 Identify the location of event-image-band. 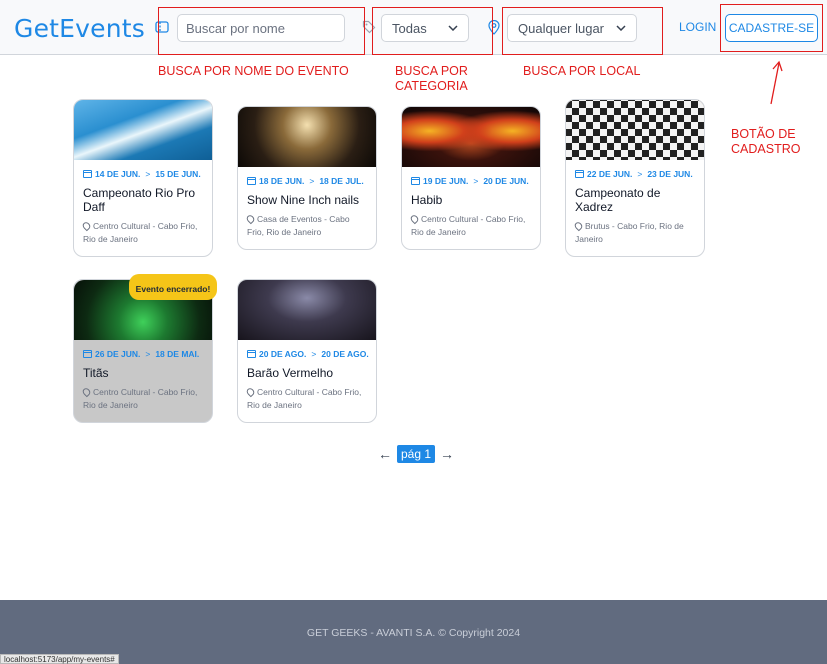
(307, 310).